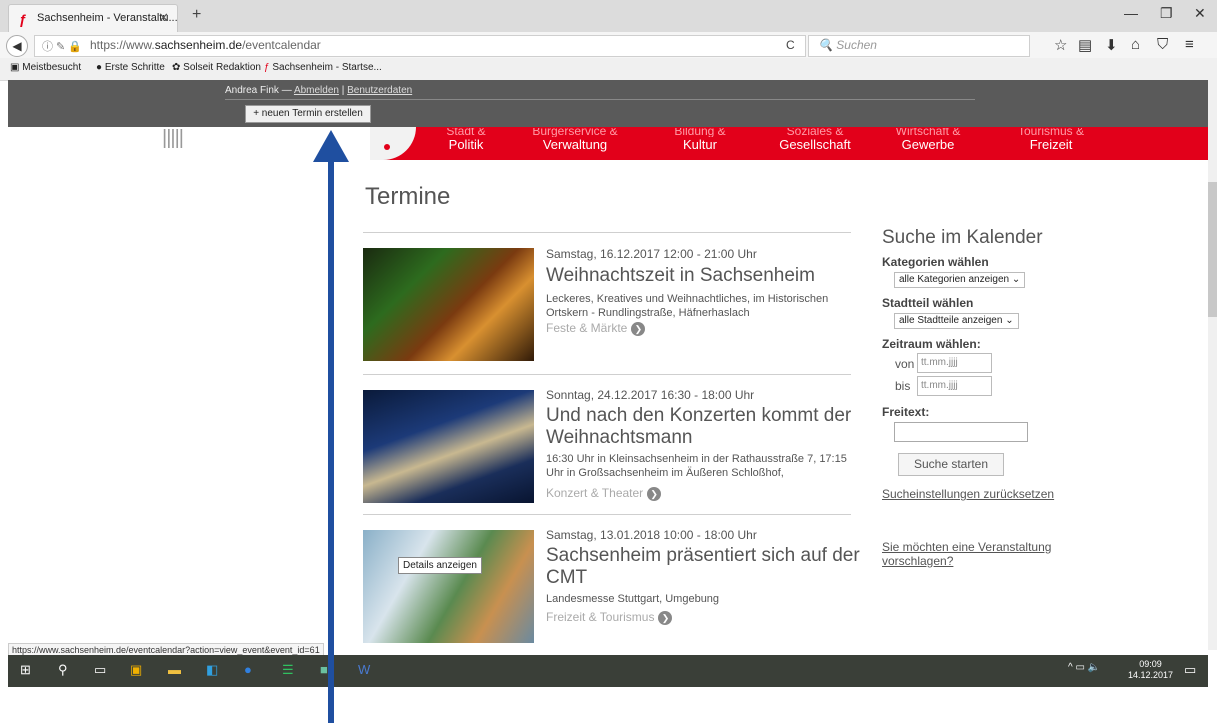 The image size is (1217, 723). Describe the element at coordinates (466, 132) in the screenshot. I see `nav-line1: Stadt &` at that location.